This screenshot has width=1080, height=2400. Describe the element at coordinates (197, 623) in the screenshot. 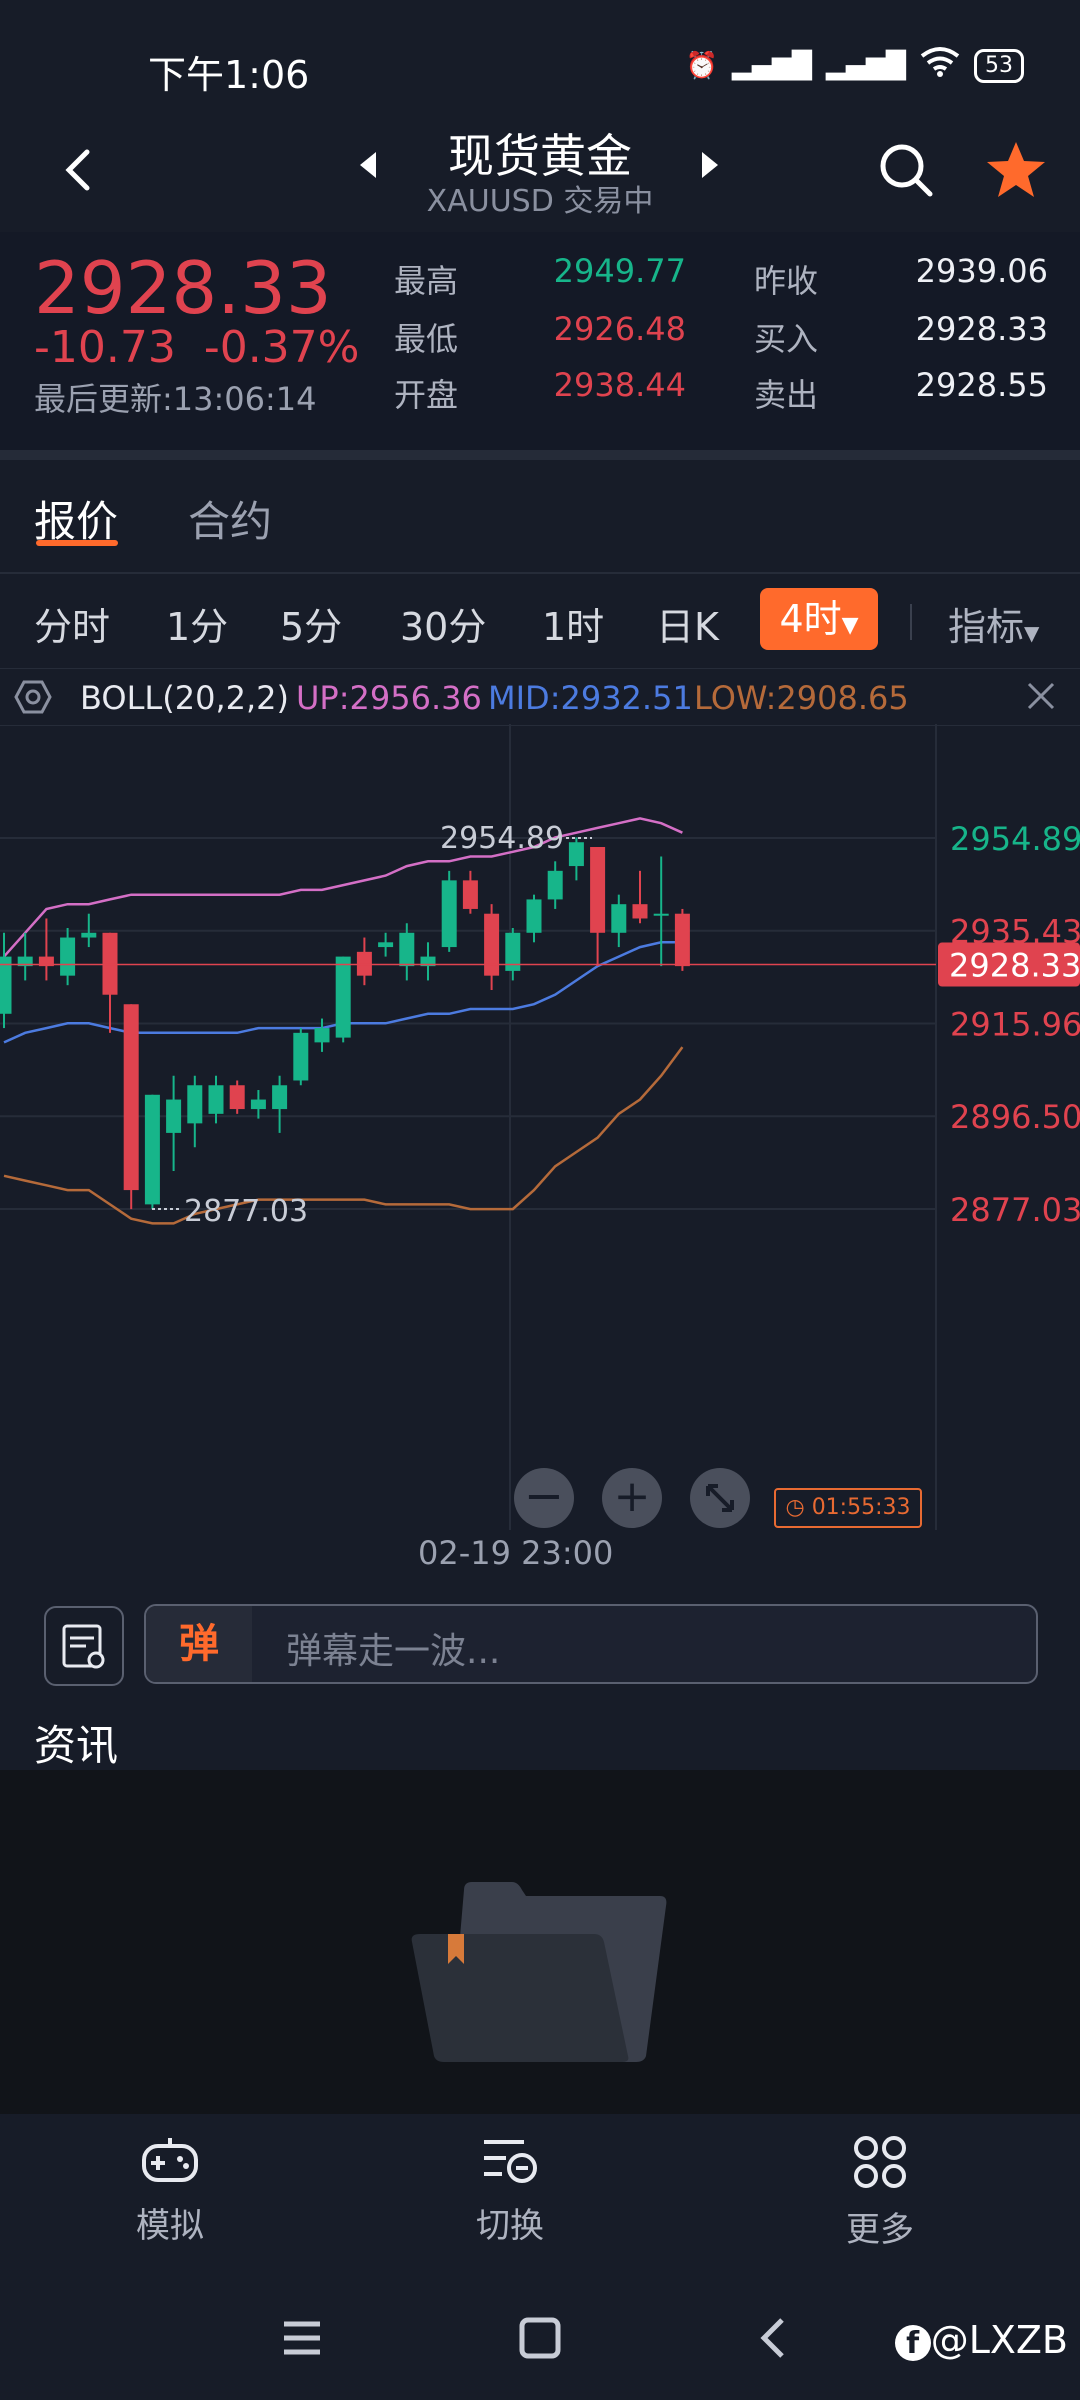

I see `period-1m: 1分` at that location.